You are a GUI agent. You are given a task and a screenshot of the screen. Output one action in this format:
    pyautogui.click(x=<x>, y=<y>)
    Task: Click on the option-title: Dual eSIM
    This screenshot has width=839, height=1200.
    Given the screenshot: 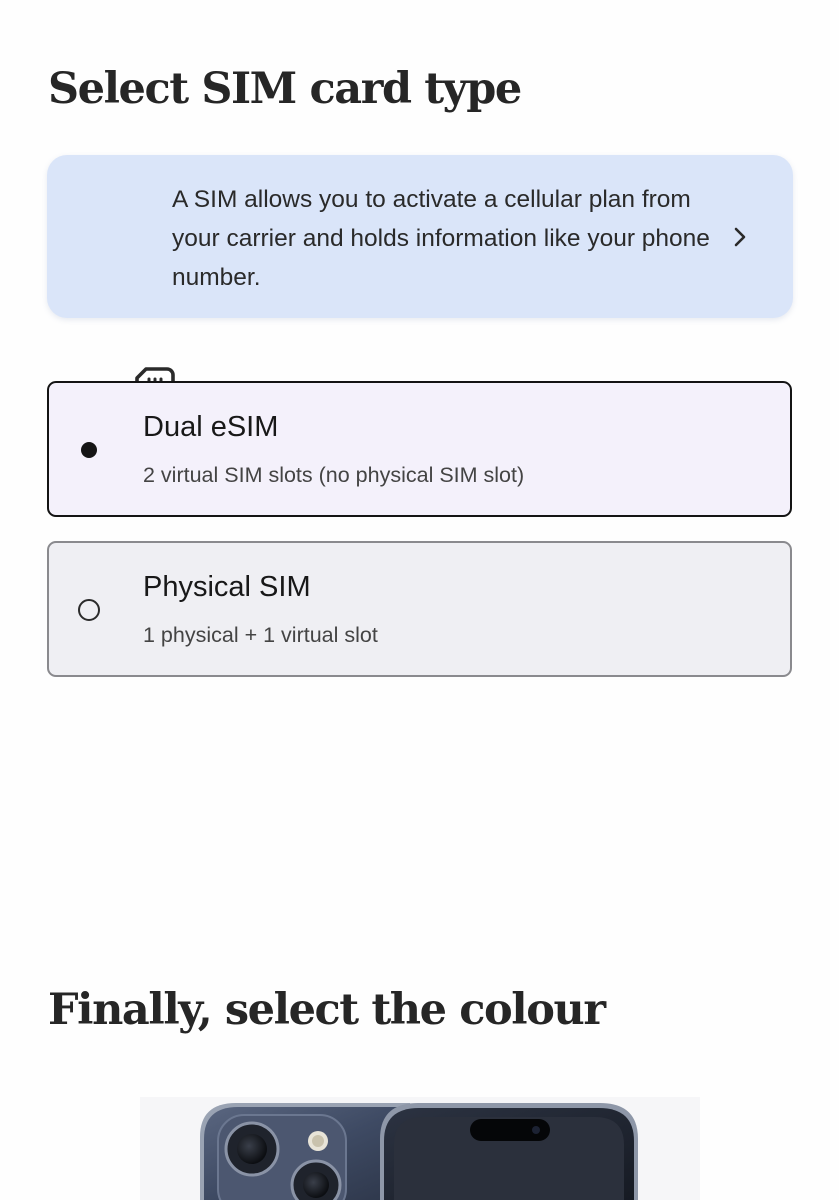 What is the action you would take?
    pyautogui.click(x=211, y=427)
    